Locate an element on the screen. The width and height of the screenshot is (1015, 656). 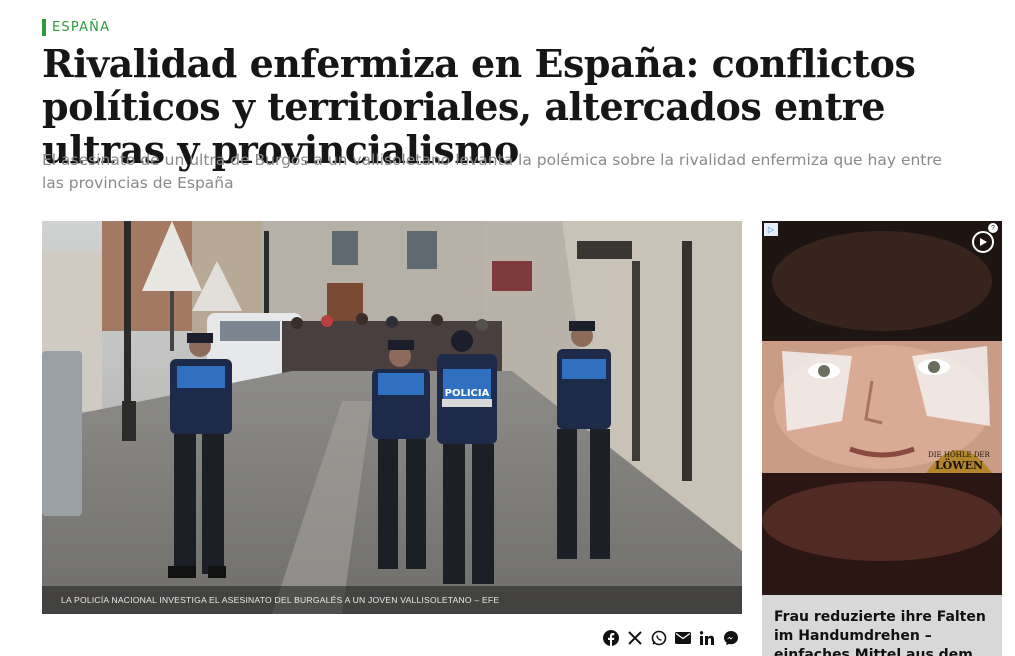
vest-label: POLICIA is located at coordinates (467, 393).